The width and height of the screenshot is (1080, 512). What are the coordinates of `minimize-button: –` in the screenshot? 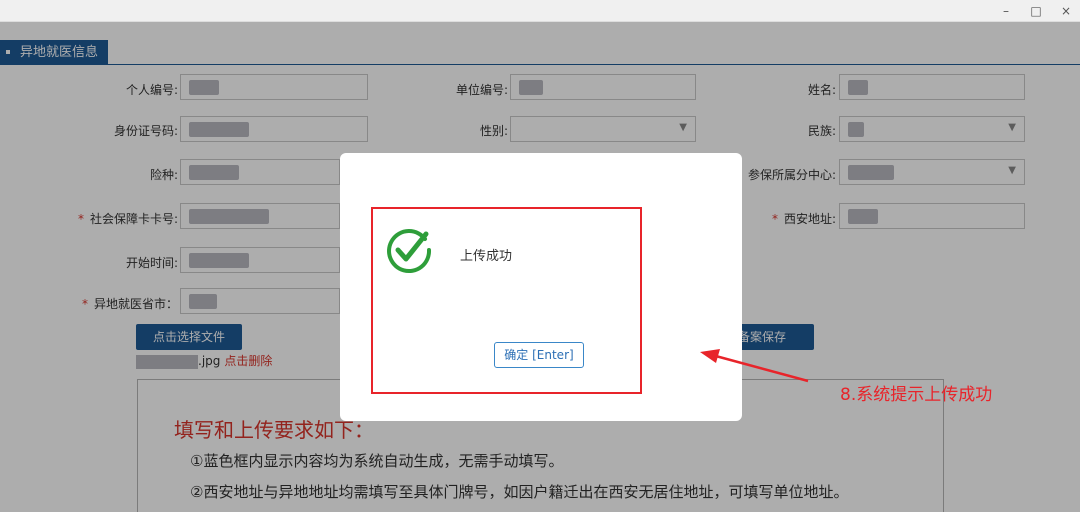 It's located at (1006, 11).